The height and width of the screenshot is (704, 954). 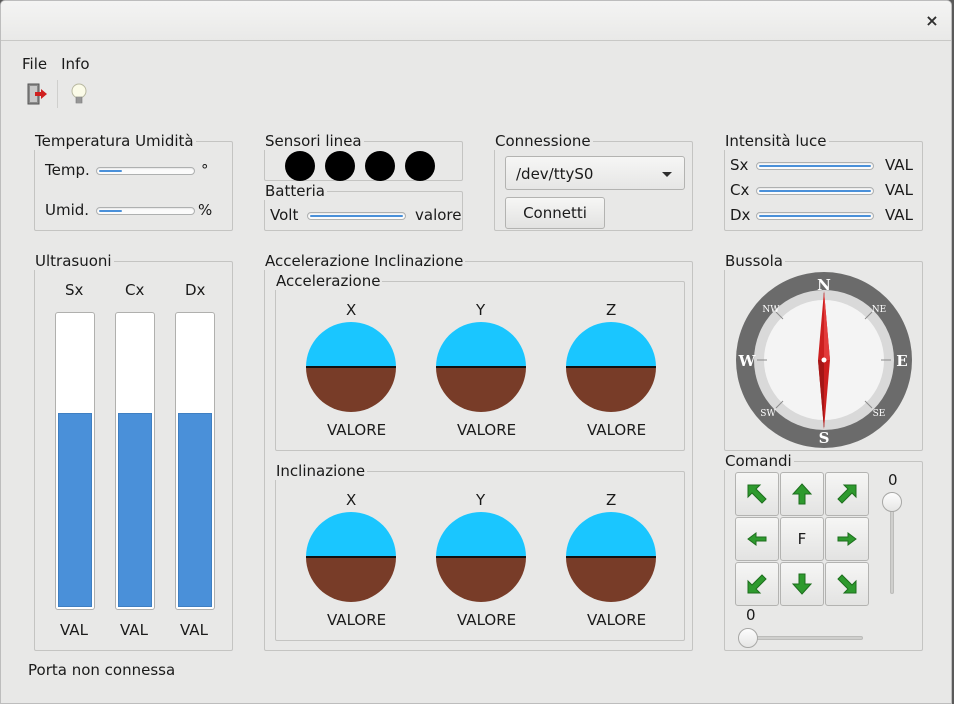 I want to click on chevron-down-icon, so click(x=667, y=174).